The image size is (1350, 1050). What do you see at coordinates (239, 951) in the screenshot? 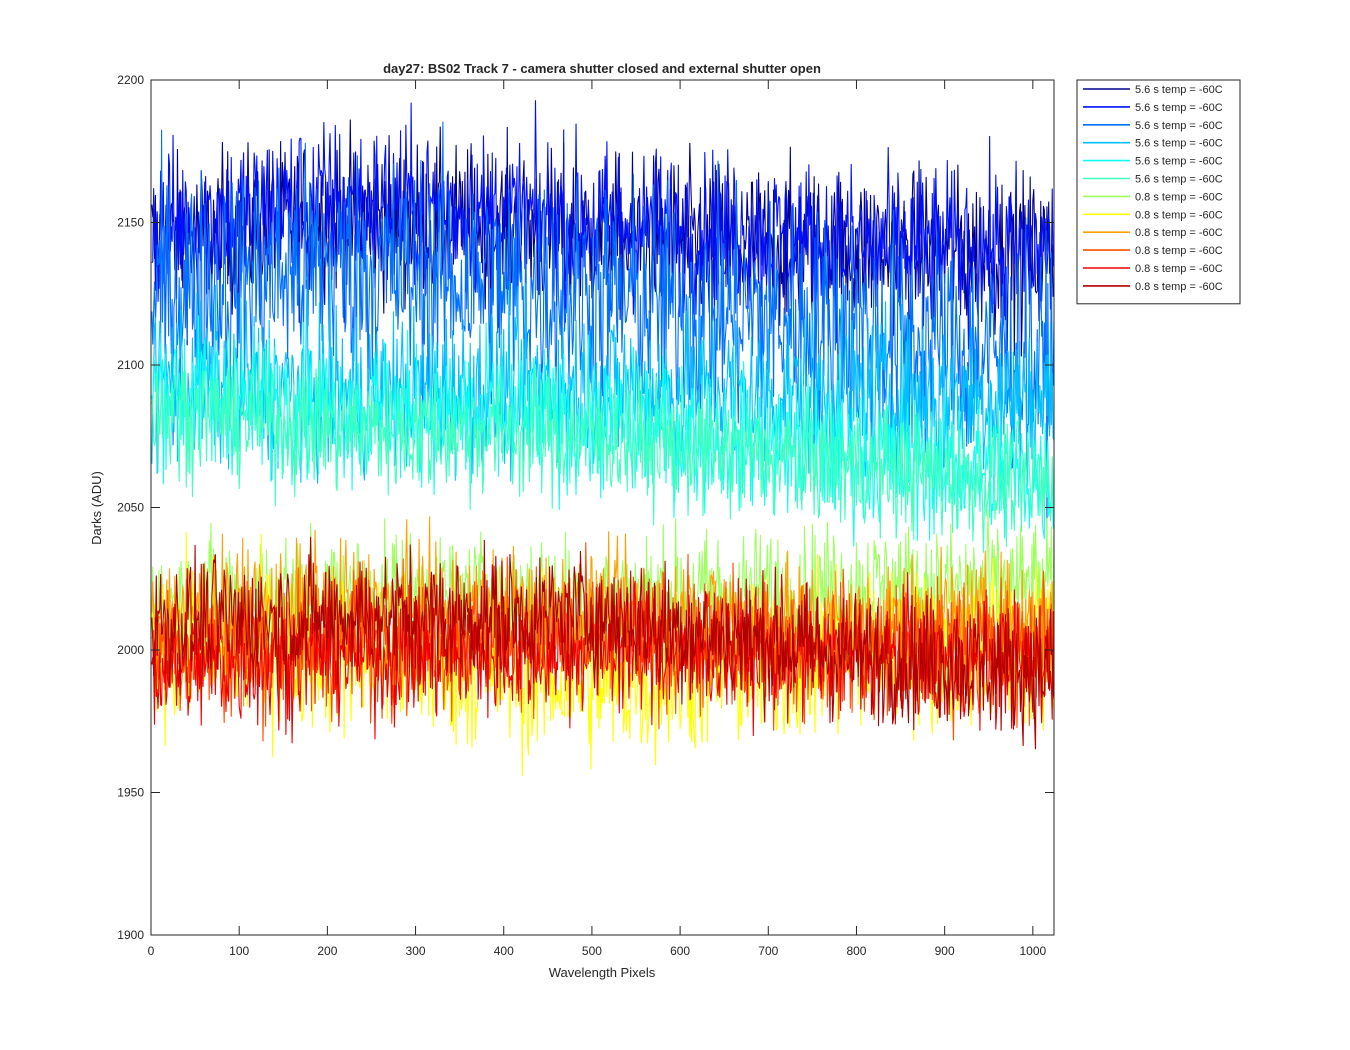
I see `x-tick-label: 100` at bounding box center [239, 951].